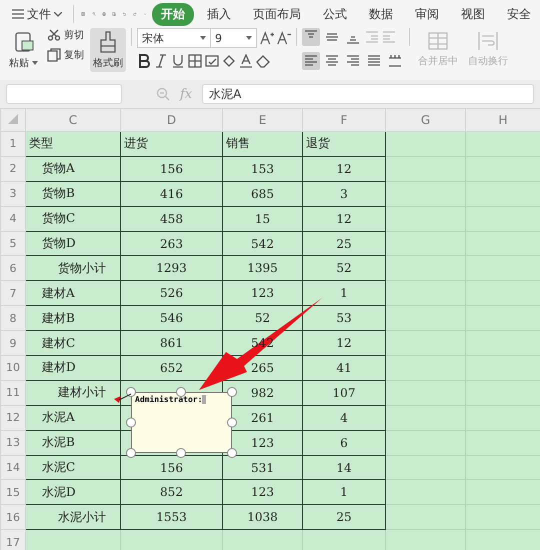  What do you see at coordinates (171, 492) in the screenshot?
I see `table-cell: 852` at bounding box center [171, 492].